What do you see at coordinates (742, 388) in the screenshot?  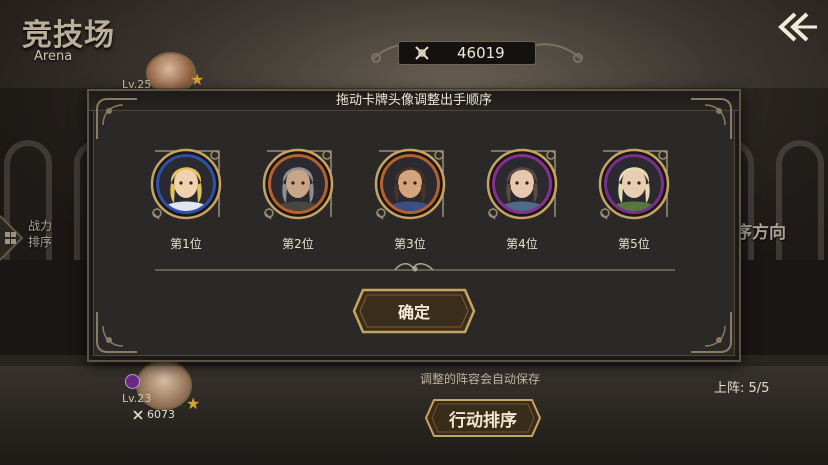 I see `deploy-count: 上阵: 5/5` at bounding box center [742, 388].